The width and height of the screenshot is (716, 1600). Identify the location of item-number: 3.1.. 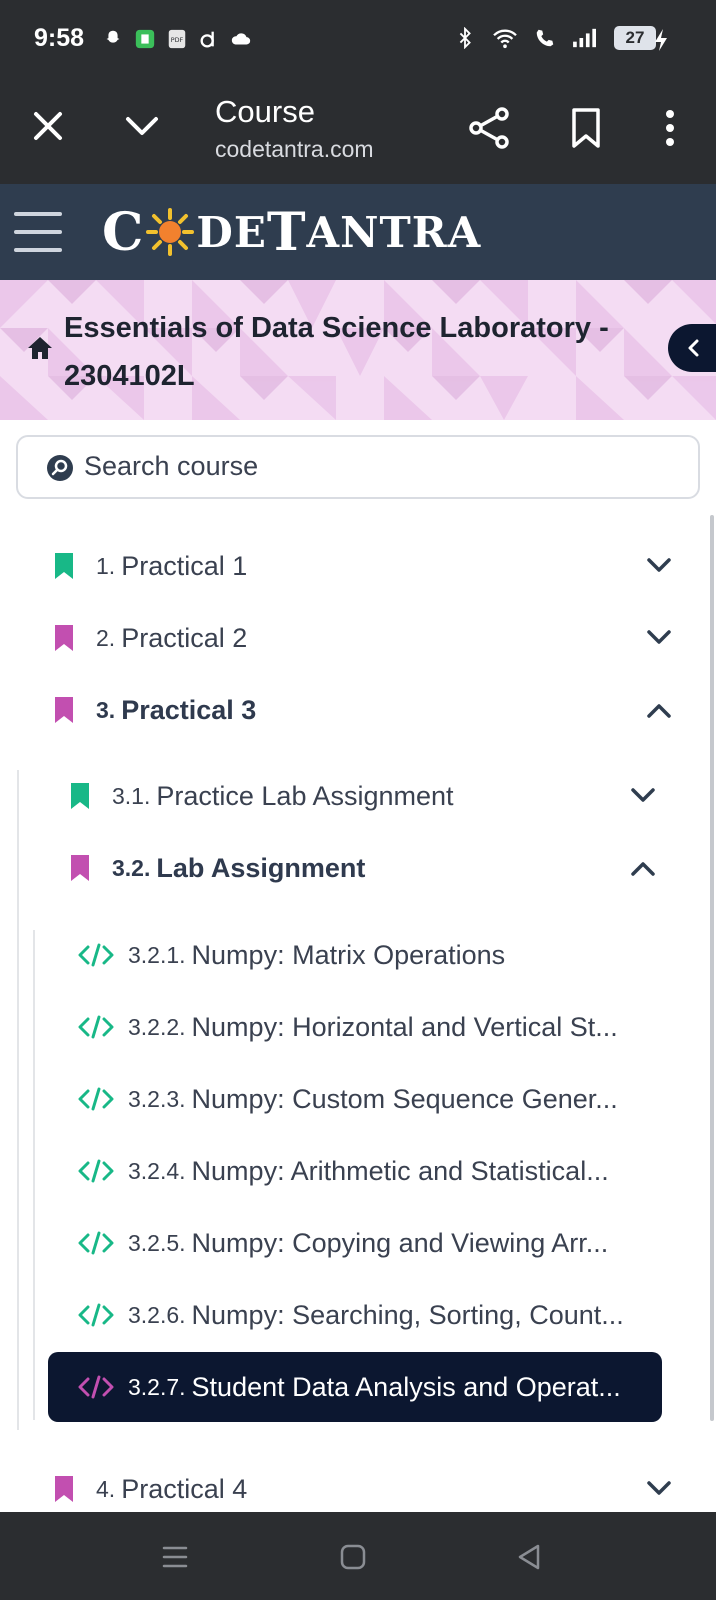
(131, 795).